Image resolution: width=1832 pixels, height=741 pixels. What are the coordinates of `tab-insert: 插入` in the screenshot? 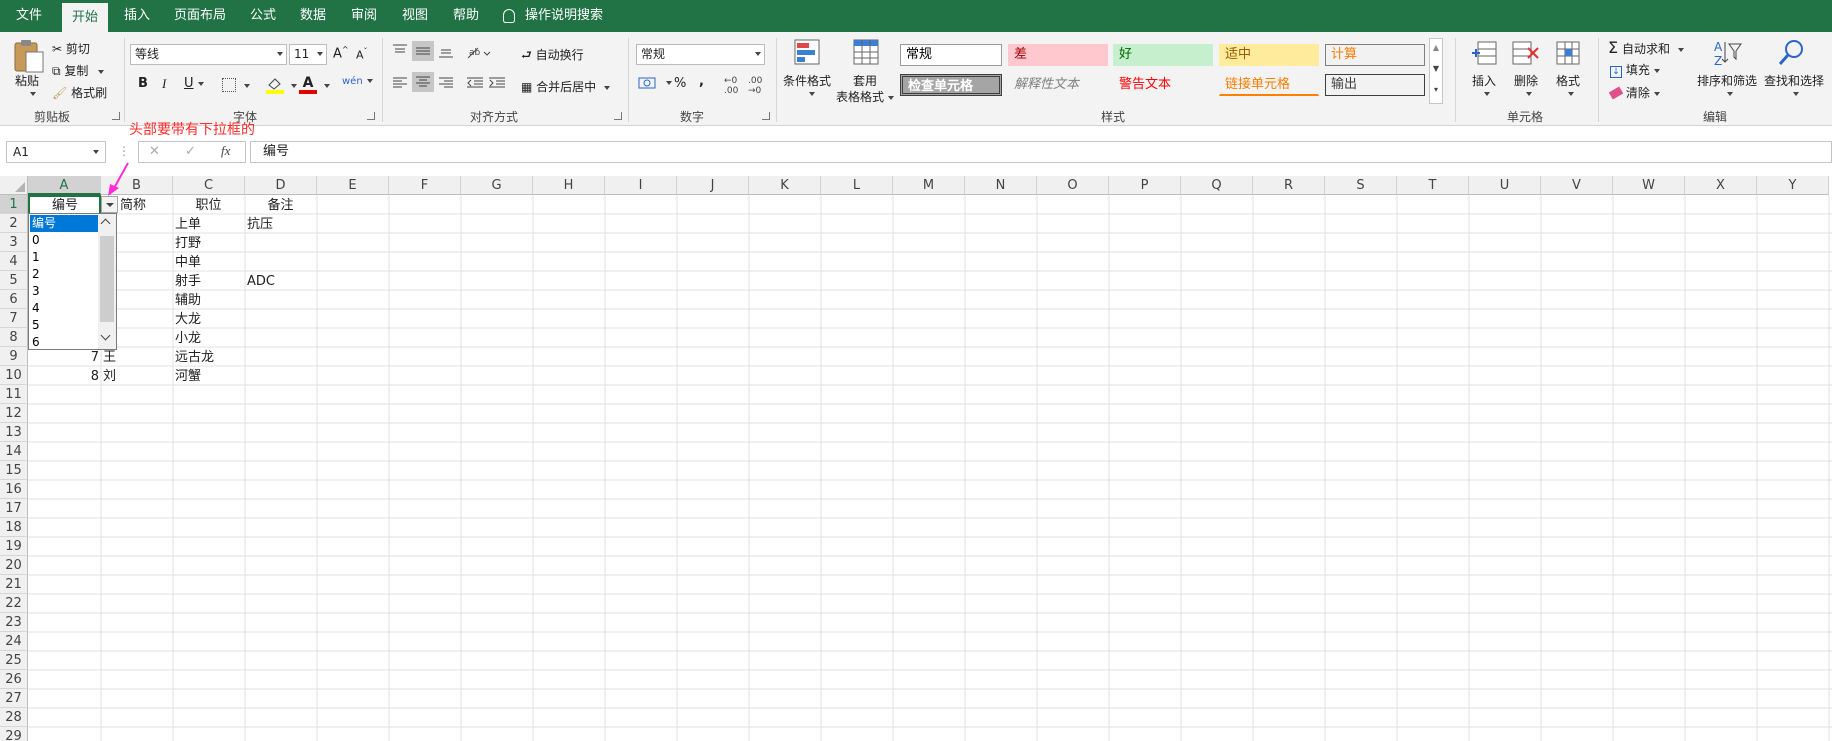 It's located at (137, 16).